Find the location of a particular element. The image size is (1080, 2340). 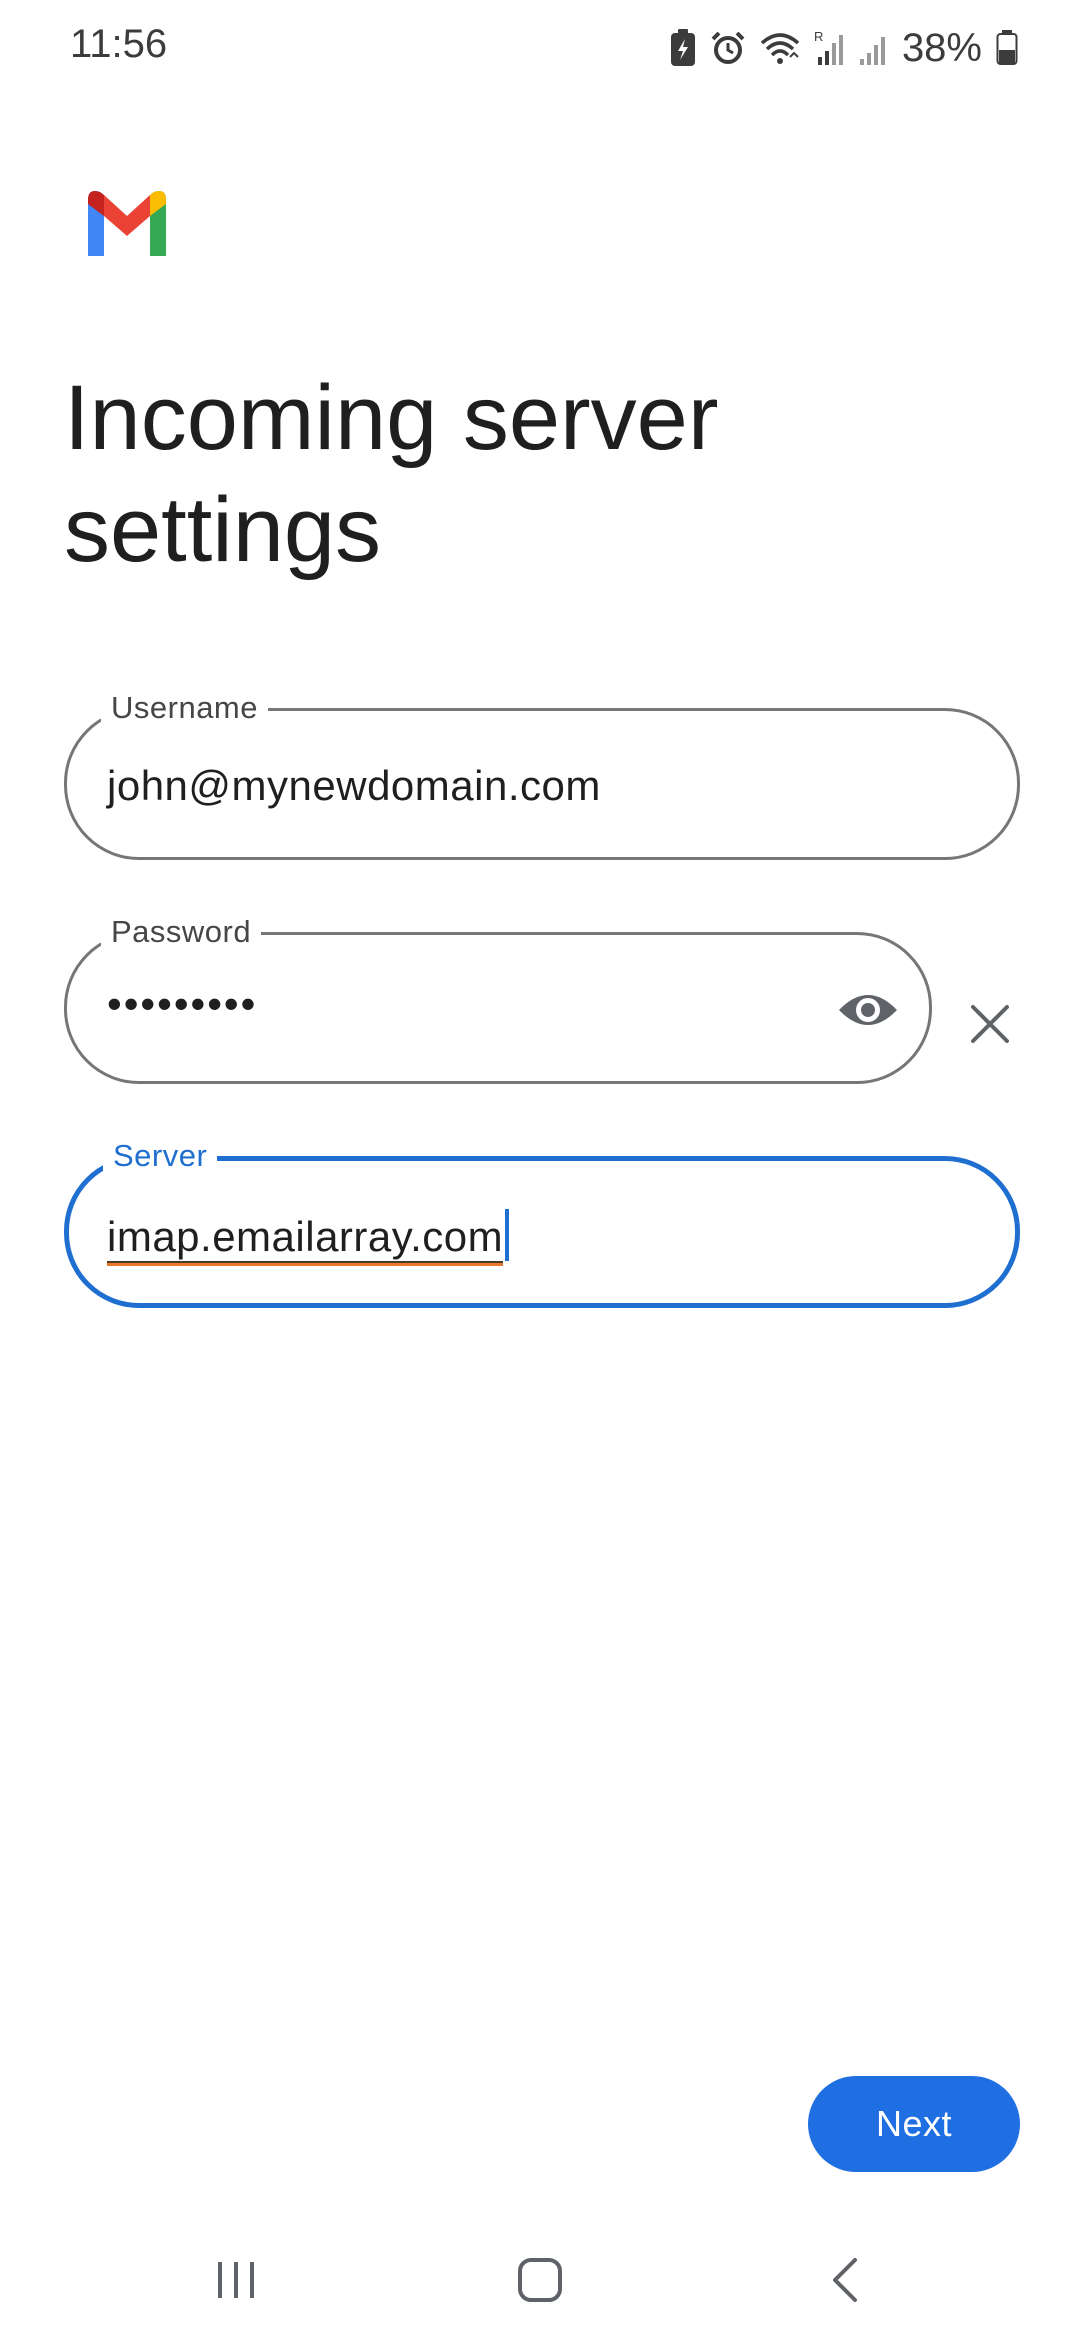

next-button: Next is located at coordinates (914, 2124).